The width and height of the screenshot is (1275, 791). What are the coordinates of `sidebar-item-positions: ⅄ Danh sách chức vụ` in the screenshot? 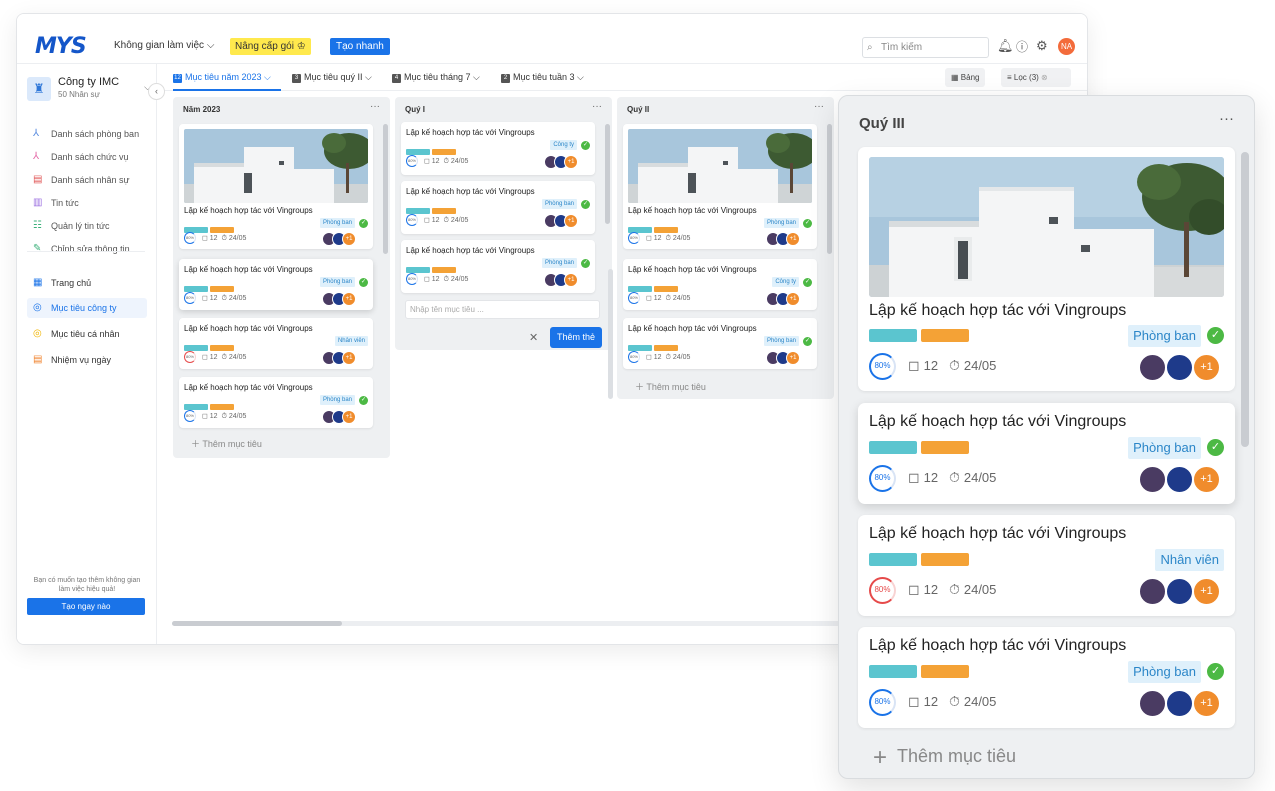 It's located at (87, 157).